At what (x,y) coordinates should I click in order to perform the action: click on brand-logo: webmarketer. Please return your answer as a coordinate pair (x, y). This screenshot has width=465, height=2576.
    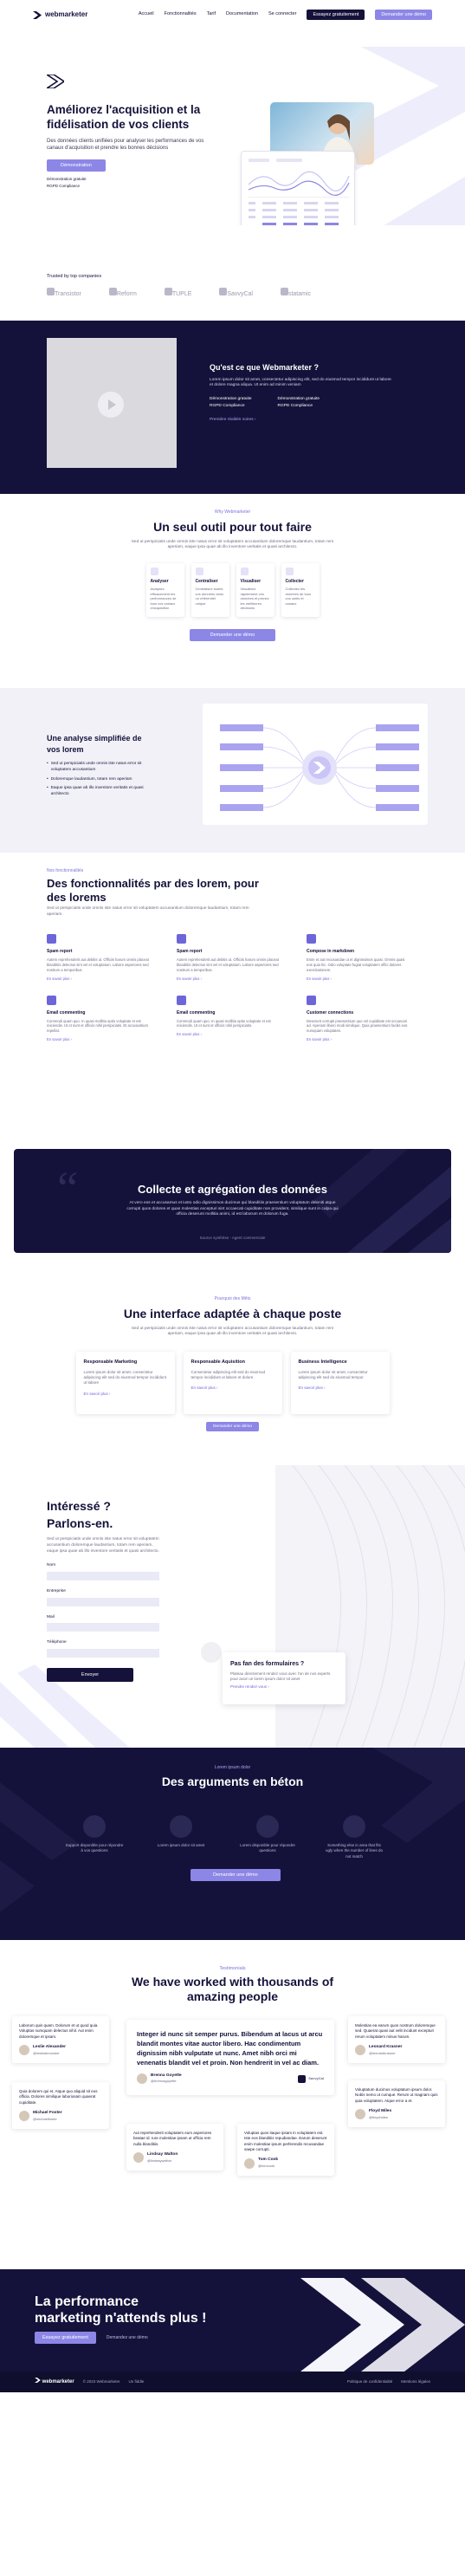
    Looking at the image, I should click on (60, 15).